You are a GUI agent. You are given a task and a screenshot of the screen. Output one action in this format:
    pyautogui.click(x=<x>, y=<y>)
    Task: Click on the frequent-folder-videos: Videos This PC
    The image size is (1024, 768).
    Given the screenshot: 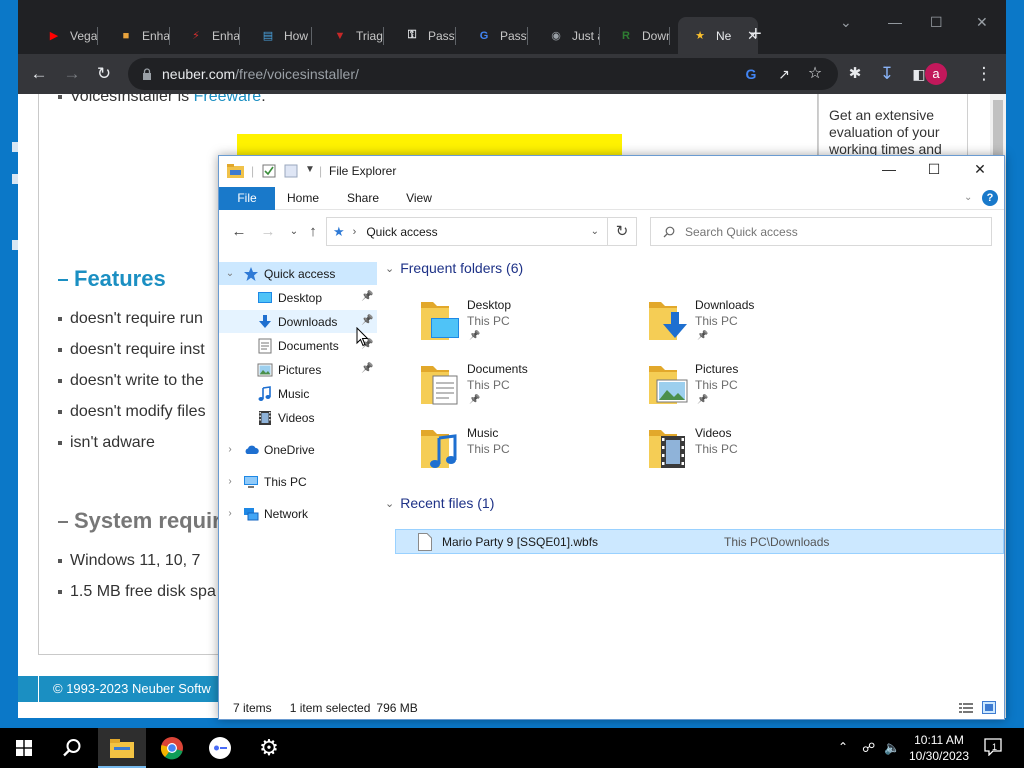 What is the action you would take?
    pyautogui.click(x=757, y=452)
    